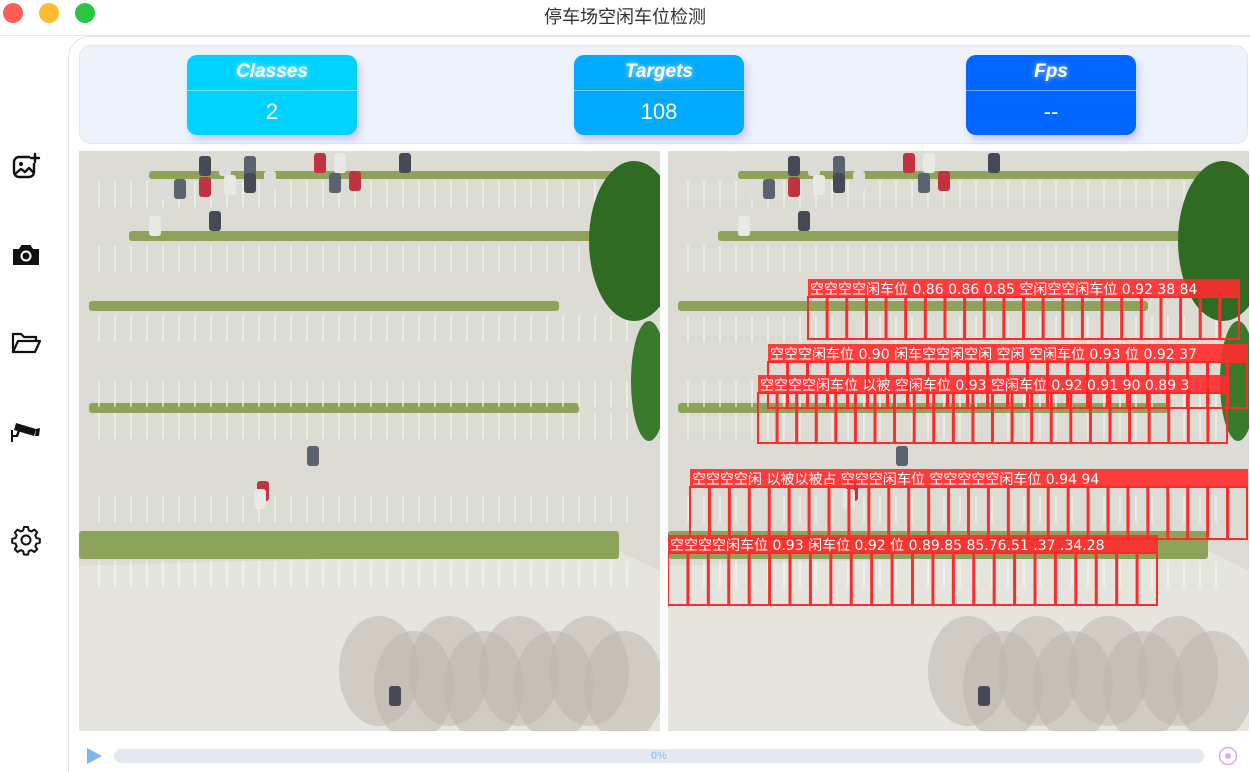  What do you see at coordinates (34, 404) in the screenshot?
I see `sidebar` at bounding box center [34, 404].